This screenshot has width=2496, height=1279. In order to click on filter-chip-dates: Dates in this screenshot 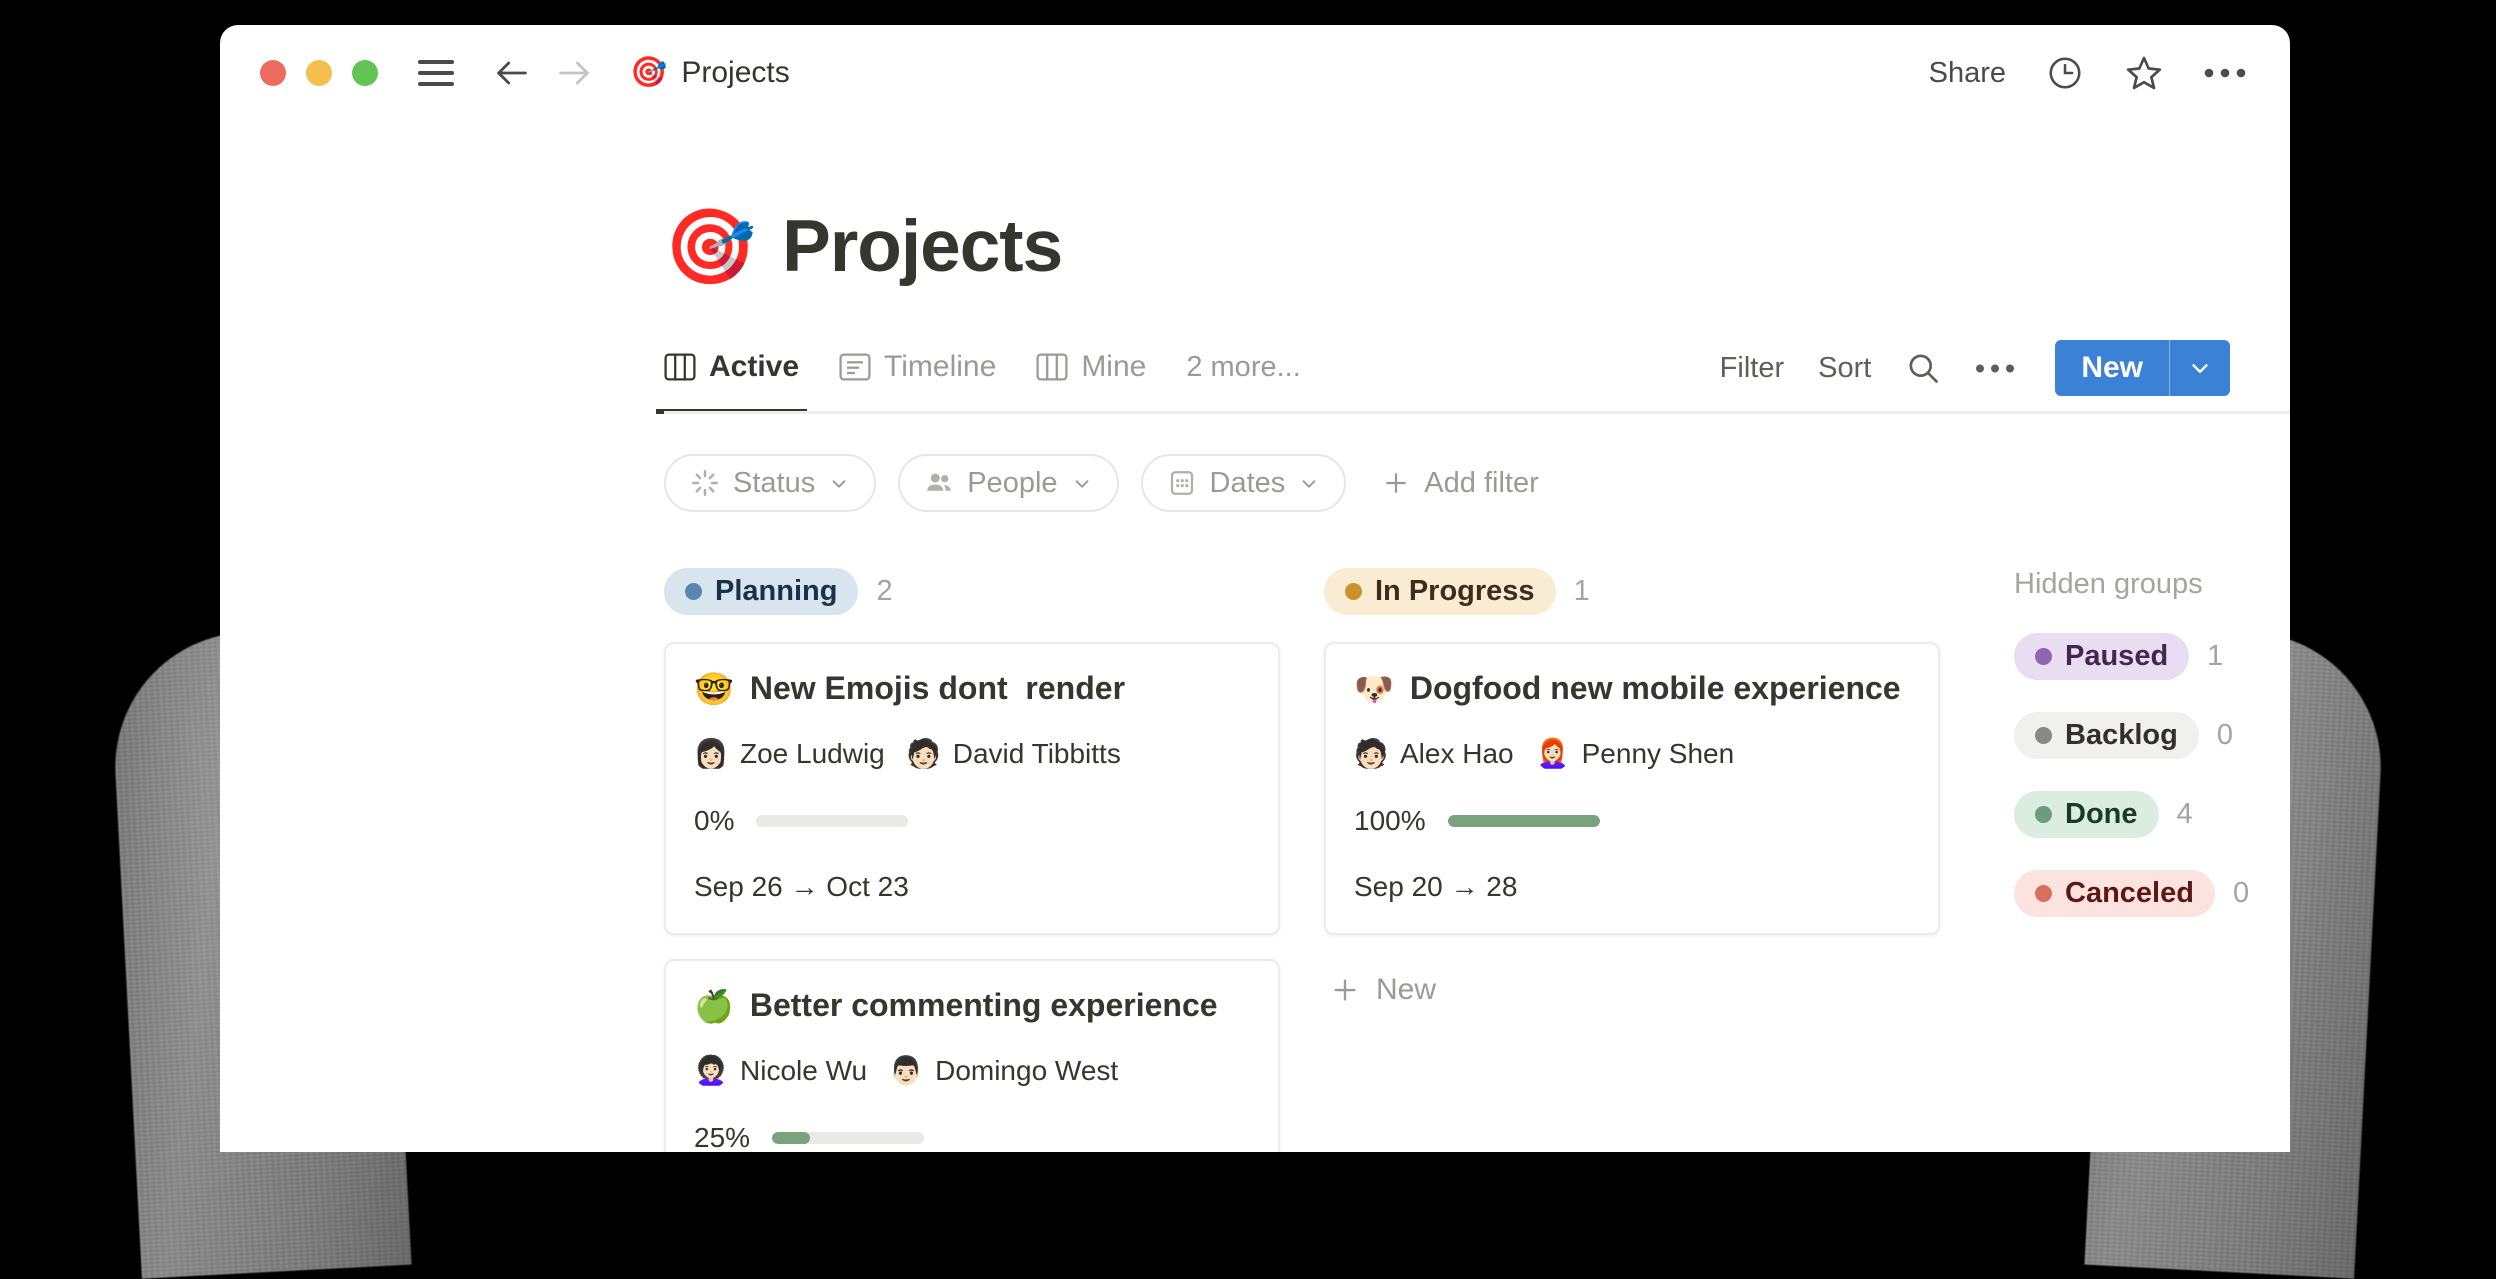, I will do `click(1244, 483)`.